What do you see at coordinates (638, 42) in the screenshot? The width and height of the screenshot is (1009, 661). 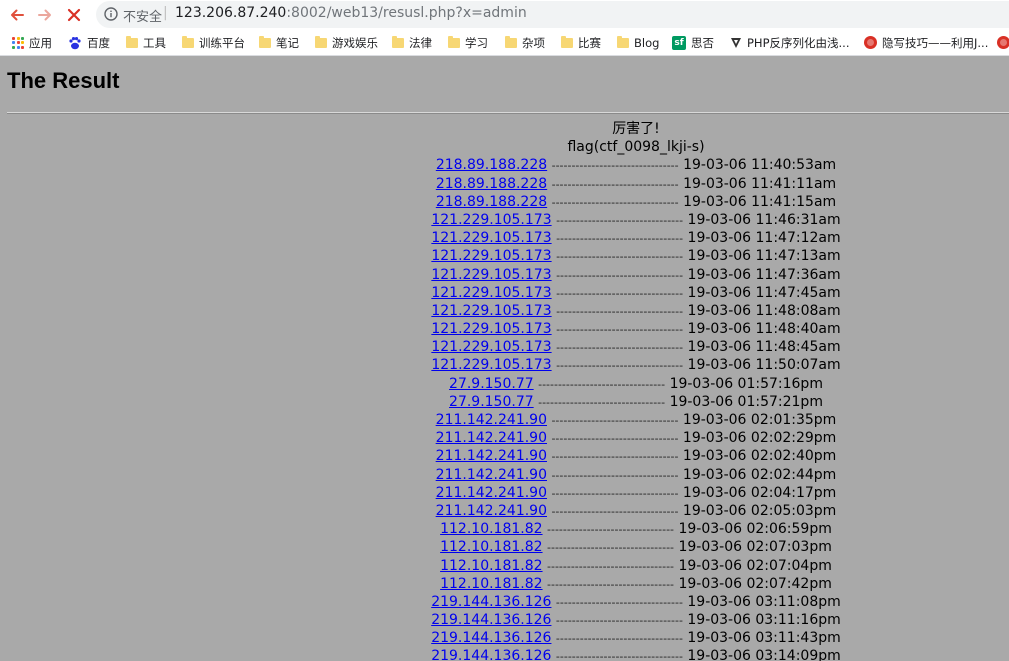 I see `bookmark-folder-blog: Blog` at bounding box center [638, 42].